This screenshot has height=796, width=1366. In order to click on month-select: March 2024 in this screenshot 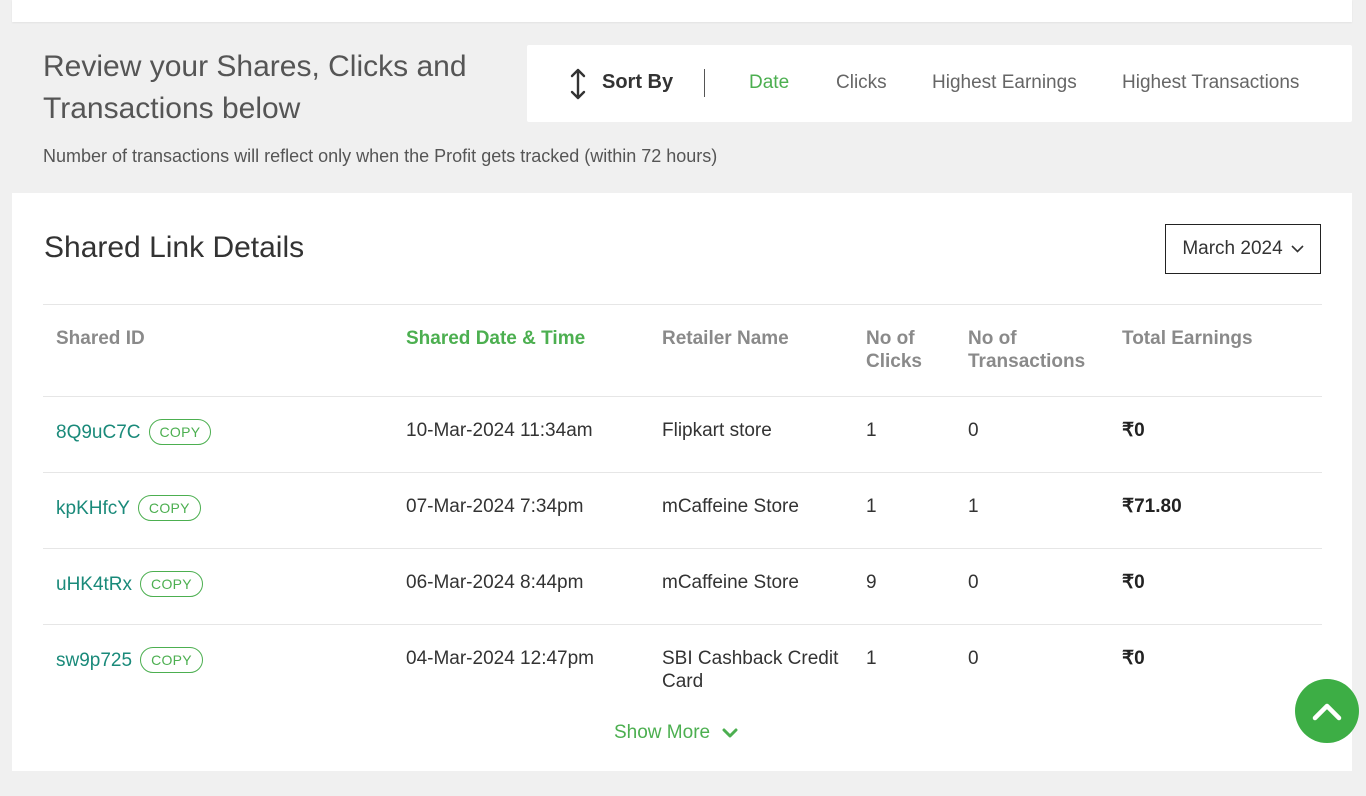, I will do `click(1243, 249)`.